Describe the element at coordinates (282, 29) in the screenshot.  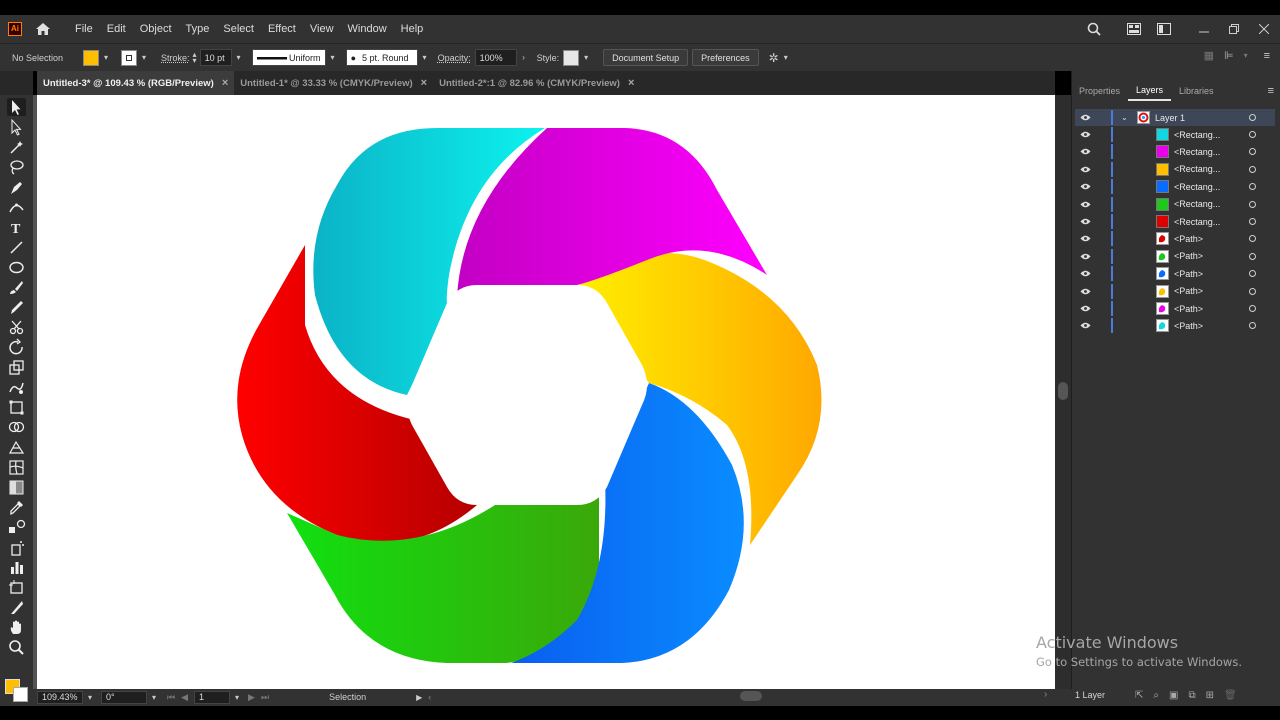
I see `menu-effect: Effect` at that location.